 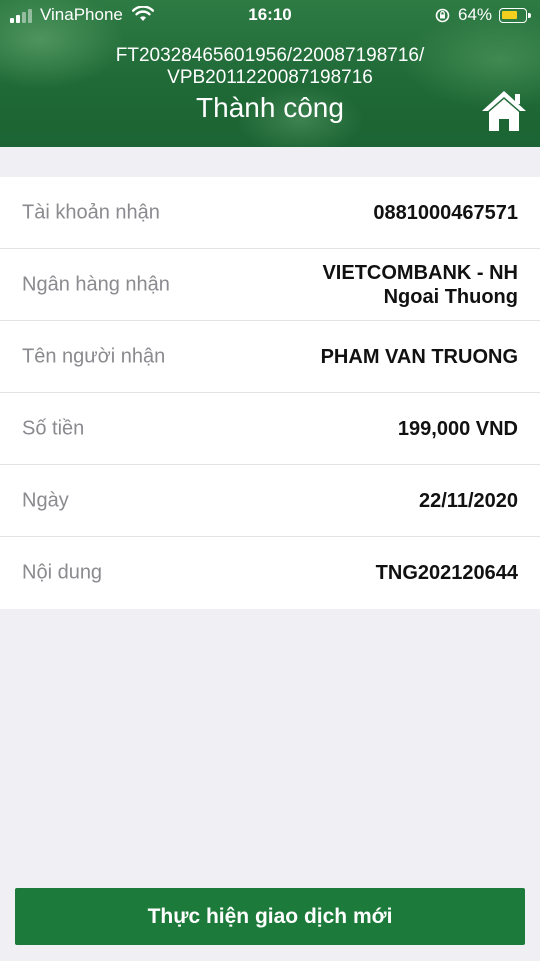 What do you see at coordinates (515, 15) in the screenshot?
I see `battery-icon` at bounding box center [515, 15].